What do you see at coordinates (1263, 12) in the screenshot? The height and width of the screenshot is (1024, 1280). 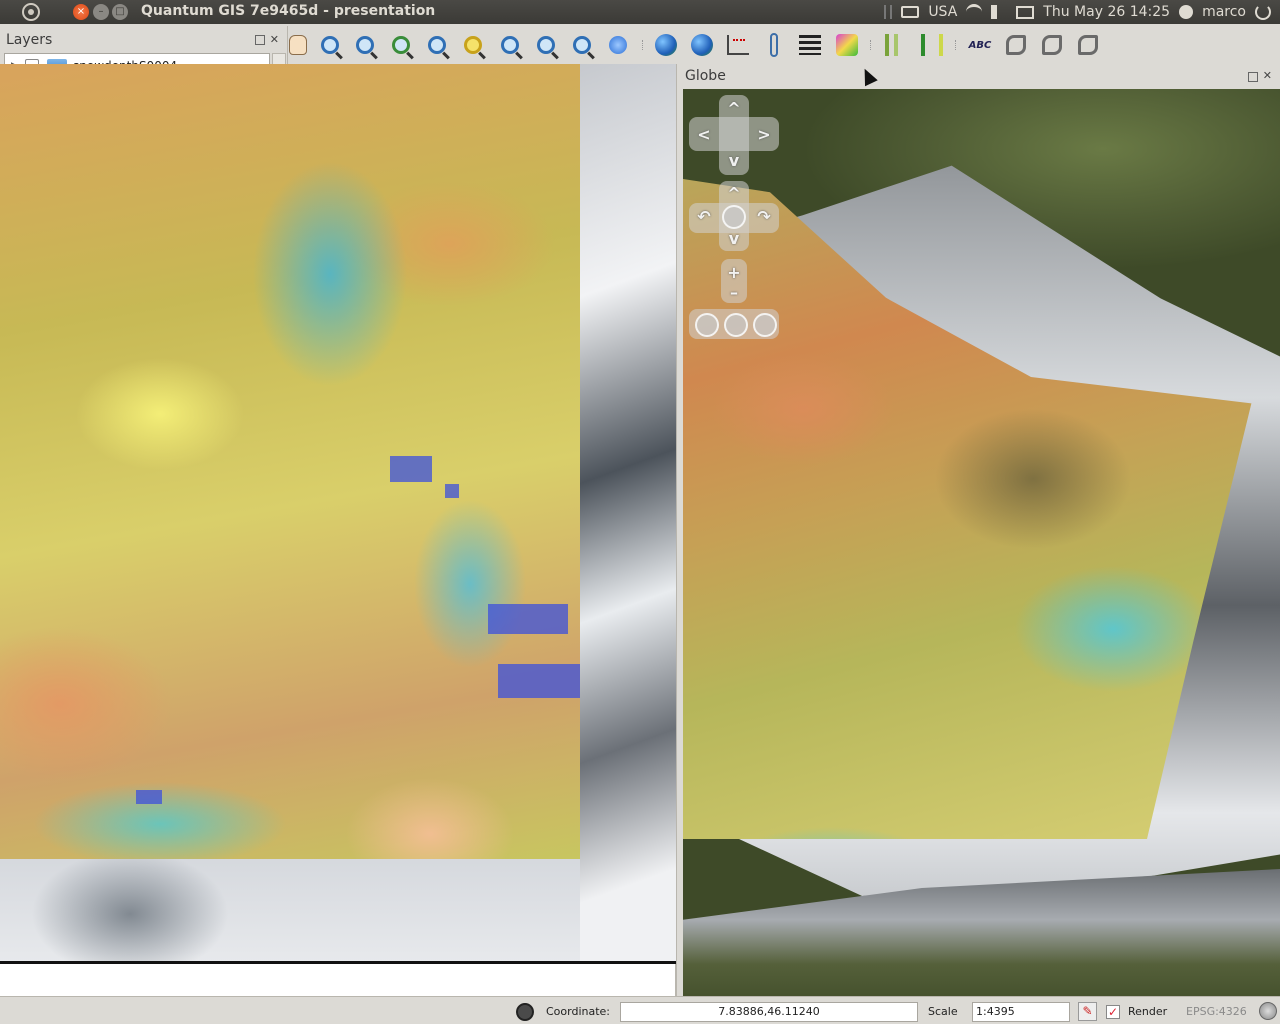 I see `power-icon` at bounding box center [1263, 12].